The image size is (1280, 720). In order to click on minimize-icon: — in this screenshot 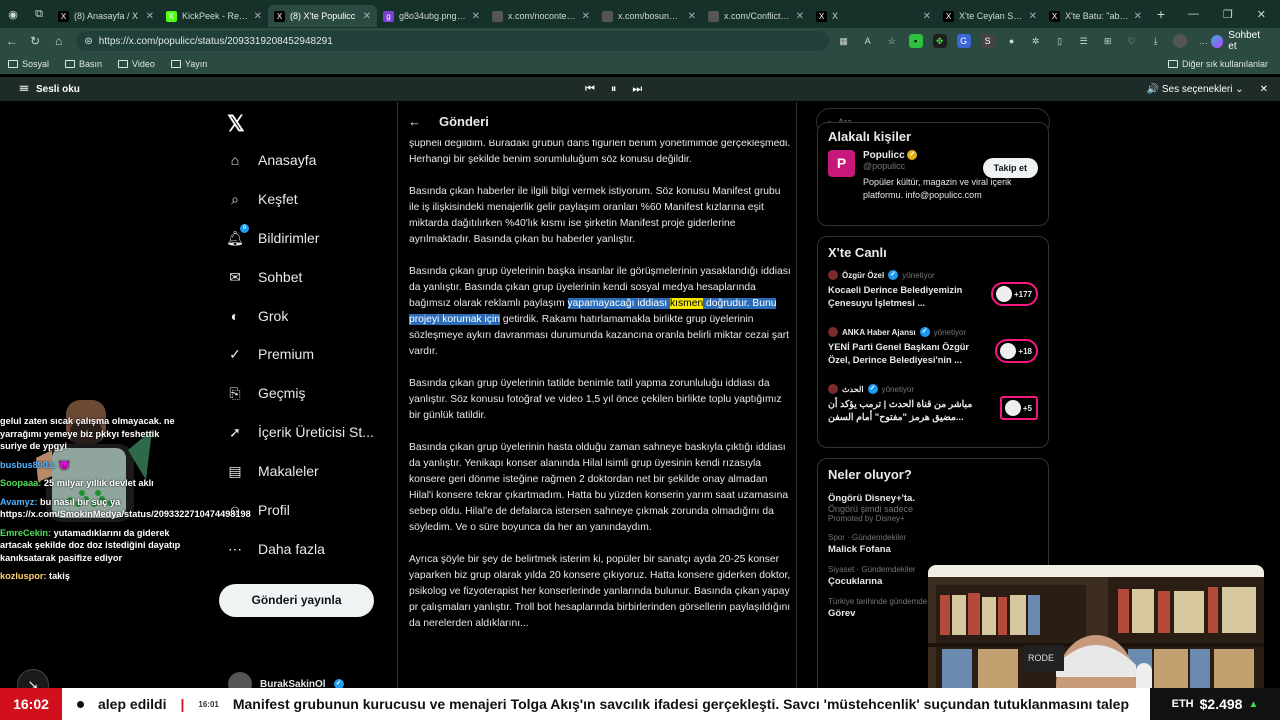, I will do `click(1193, 14)`.